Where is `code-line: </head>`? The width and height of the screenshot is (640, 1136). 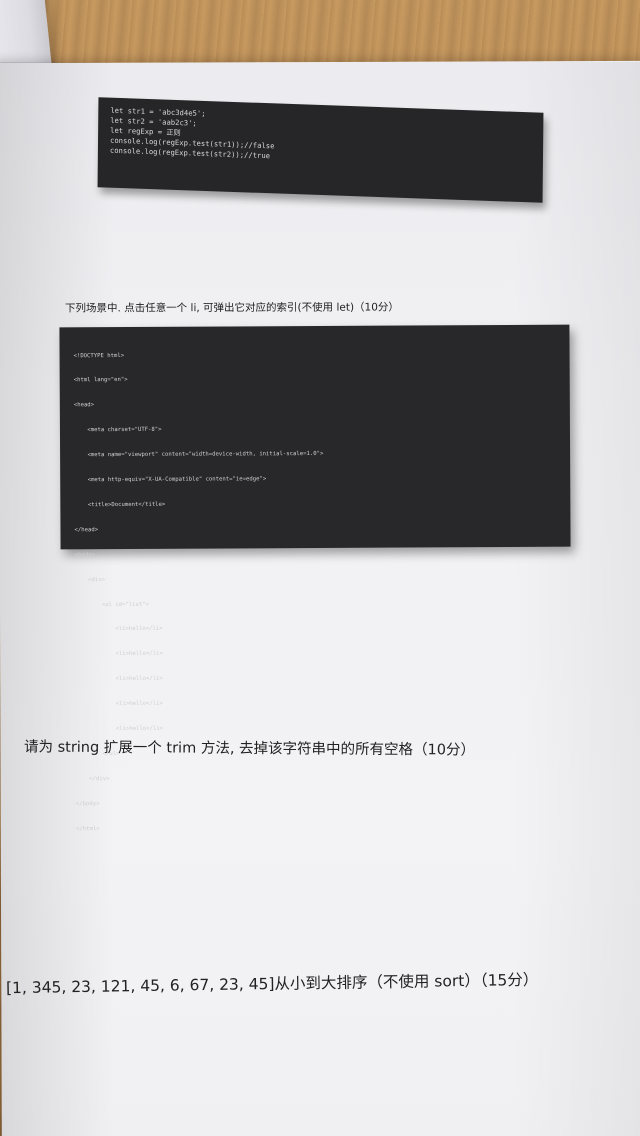
code-line: </head> is located at coordinates (86, 530).